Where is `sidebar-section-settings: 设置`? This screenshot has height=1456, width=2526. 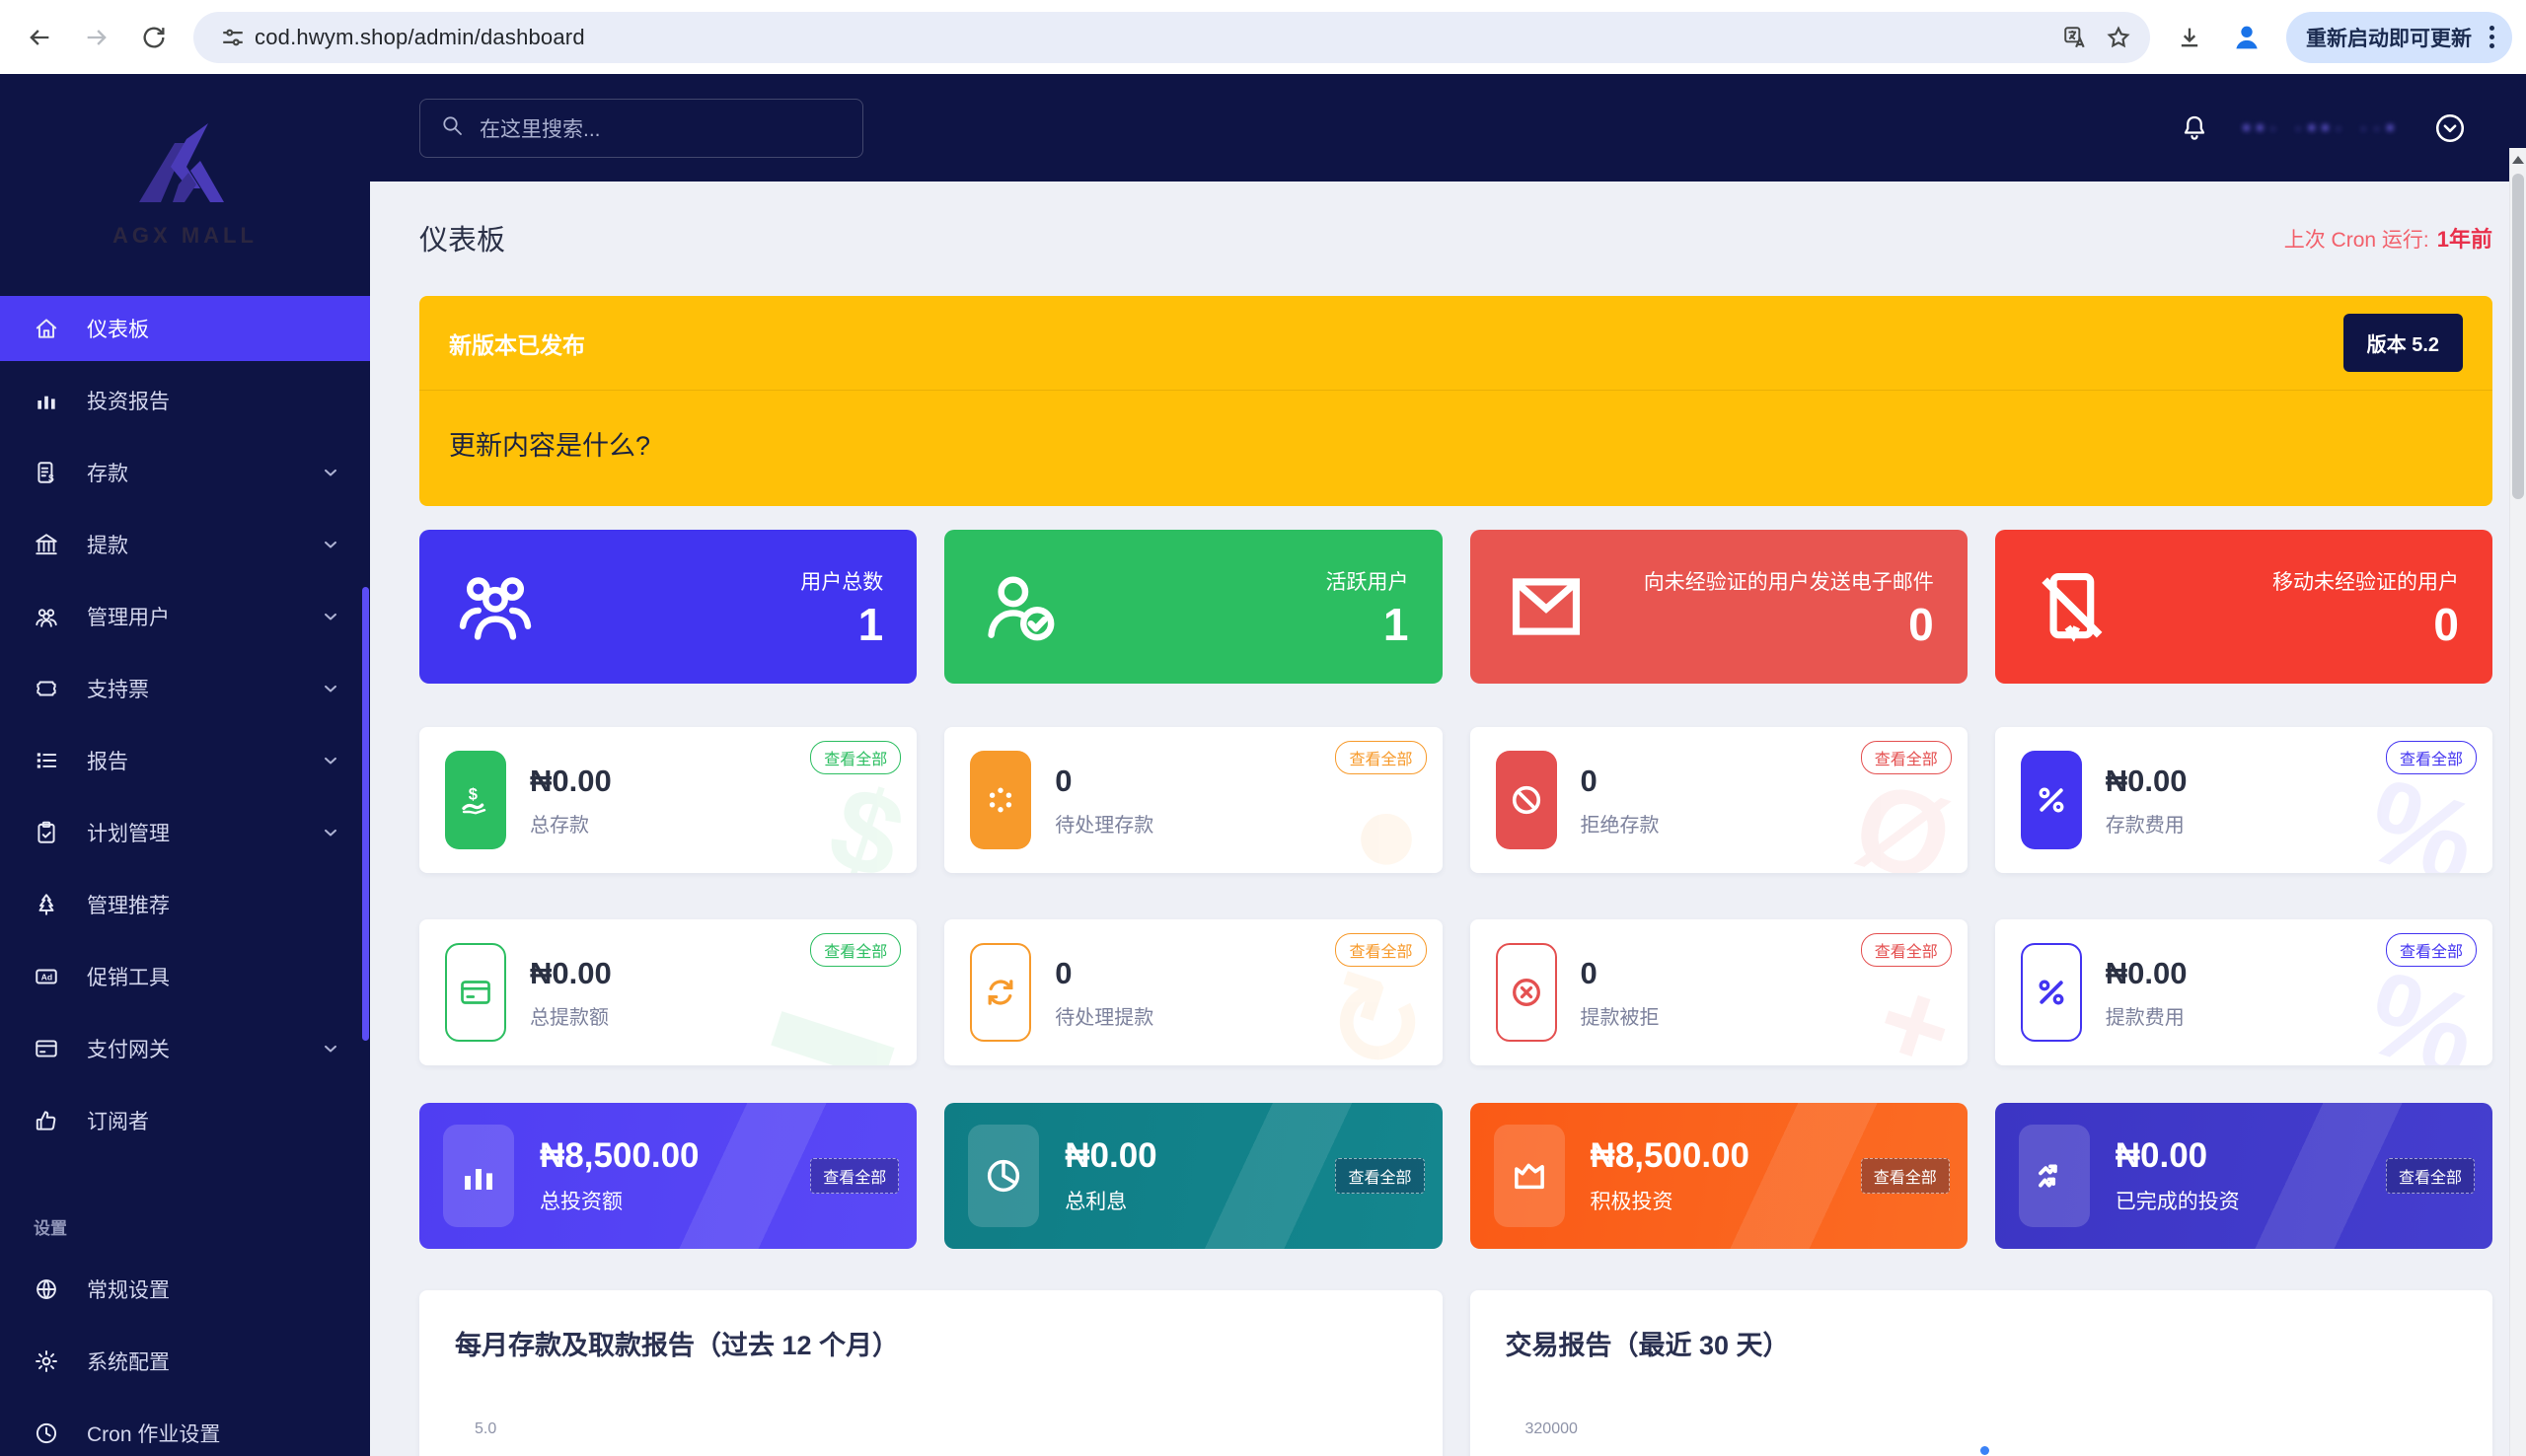 sidebar-section-settings: 设置 is located at coordinates (50, 1228).